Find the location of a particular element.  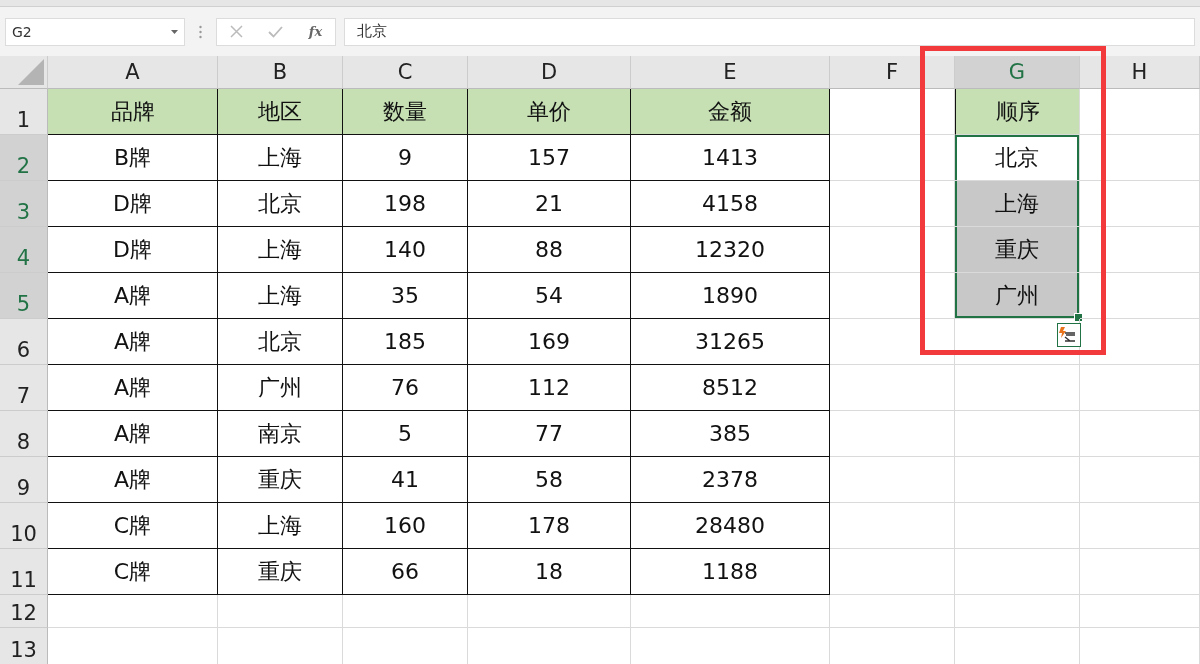

table-cell: 31265 is located at coordinates (730, 342).